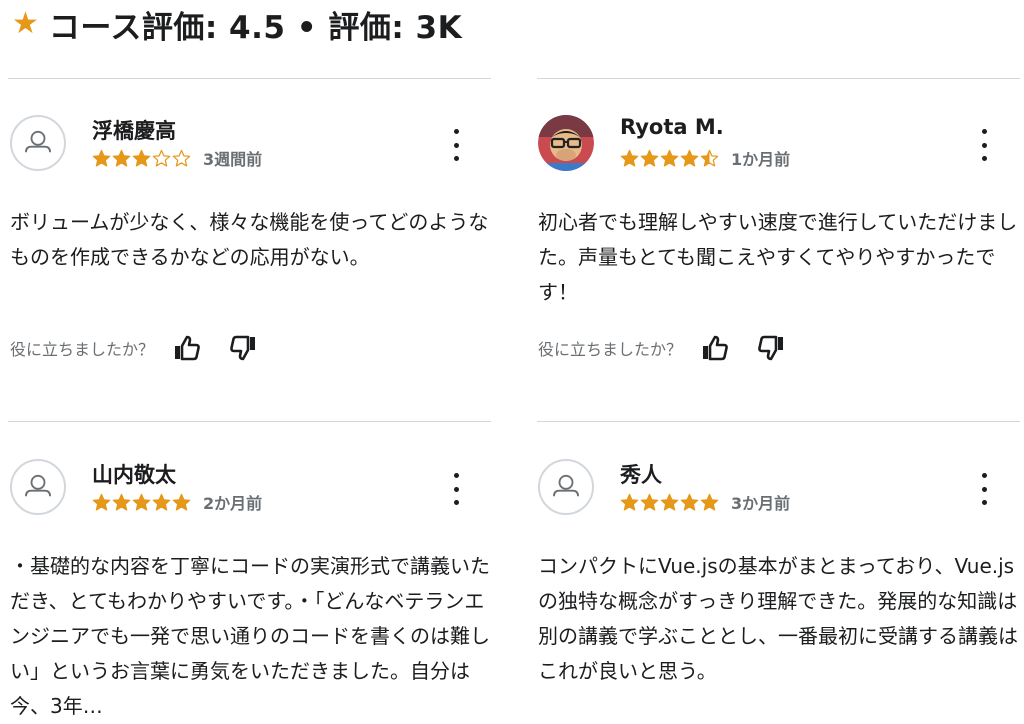 The width and height of the screenshot is (1024, 724). I want to click on review-time: 3週間前, so click(233, 159).